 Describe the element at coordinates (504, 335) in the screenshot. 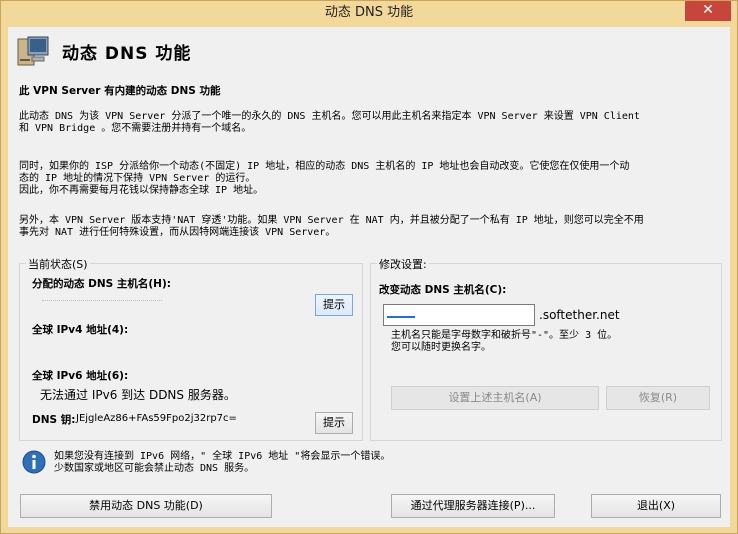

I see `note-line1: 主机名只能是字母数字和破折号"-"。至少 3 位。` at that location.